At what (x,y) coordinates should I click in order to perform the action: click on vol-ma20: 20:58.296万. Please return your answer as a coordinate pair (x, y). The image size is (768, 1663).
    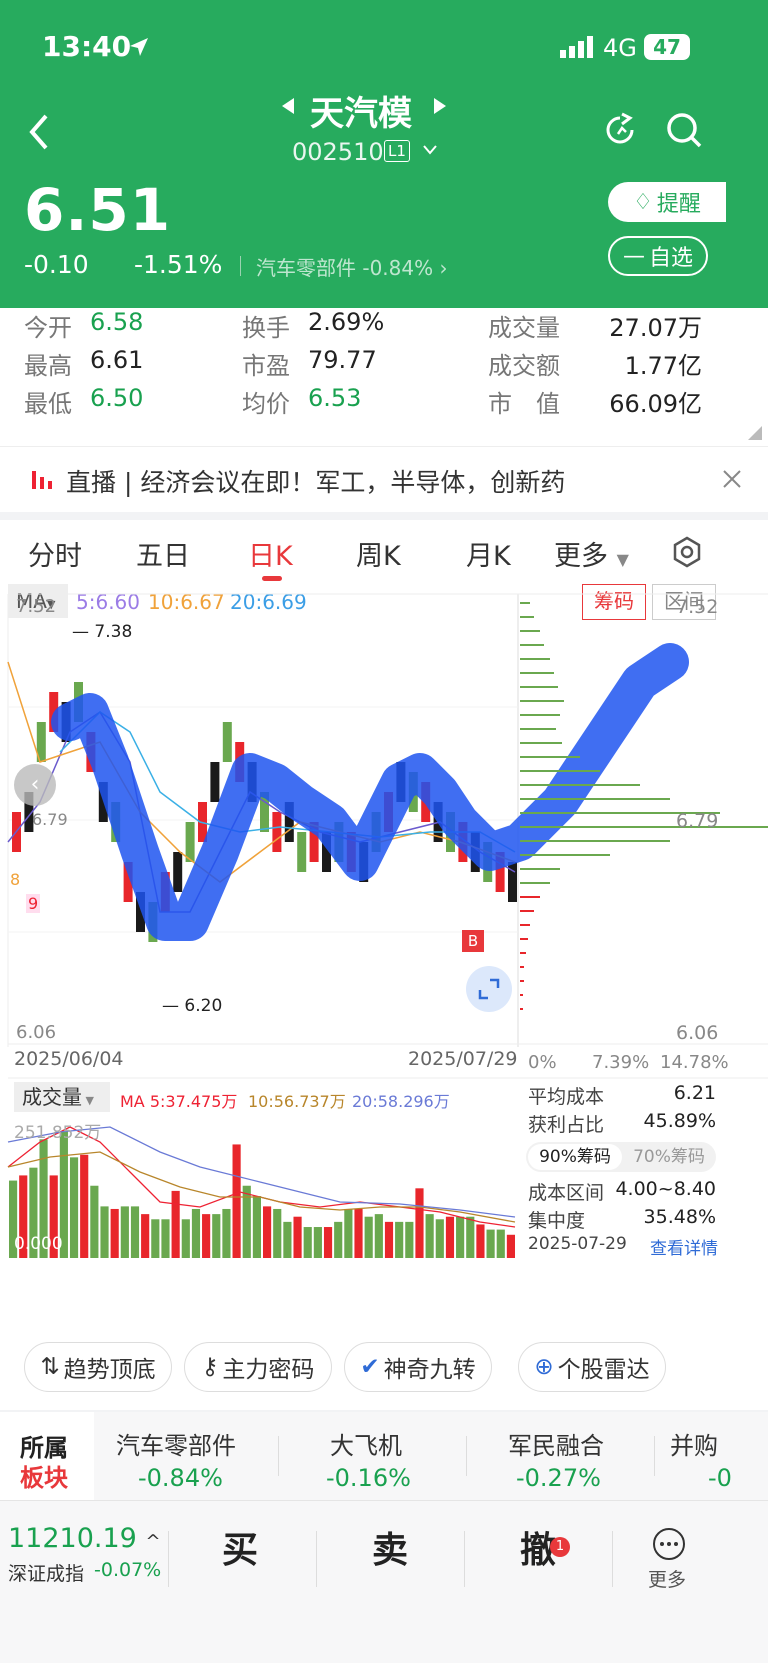
    Looking at the image, I should click on (401, 1101).